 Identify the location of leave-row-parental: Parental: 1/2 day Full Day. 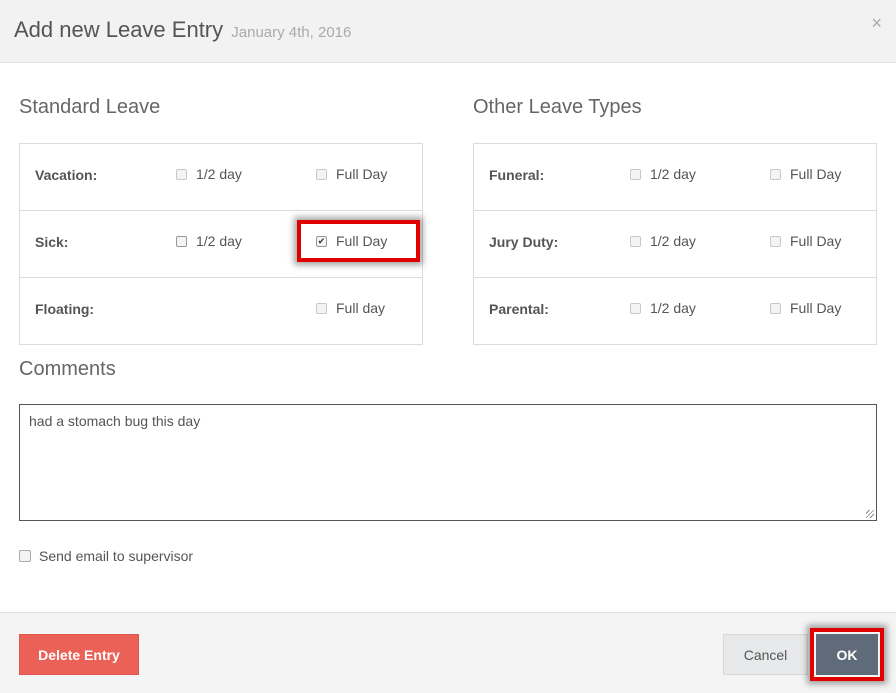
(675, 311).